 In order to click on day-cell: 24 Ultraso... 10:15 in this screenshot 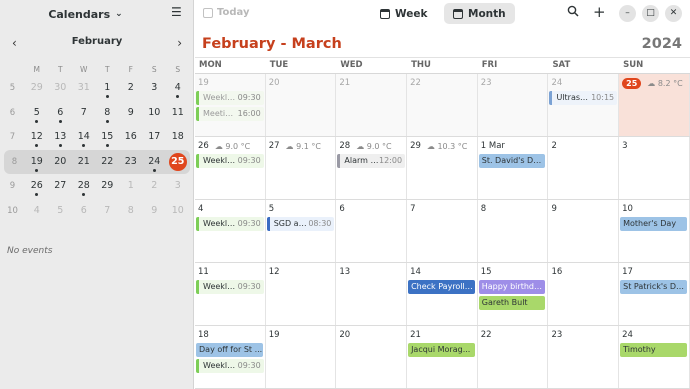, I will do `click(584, 105)`.